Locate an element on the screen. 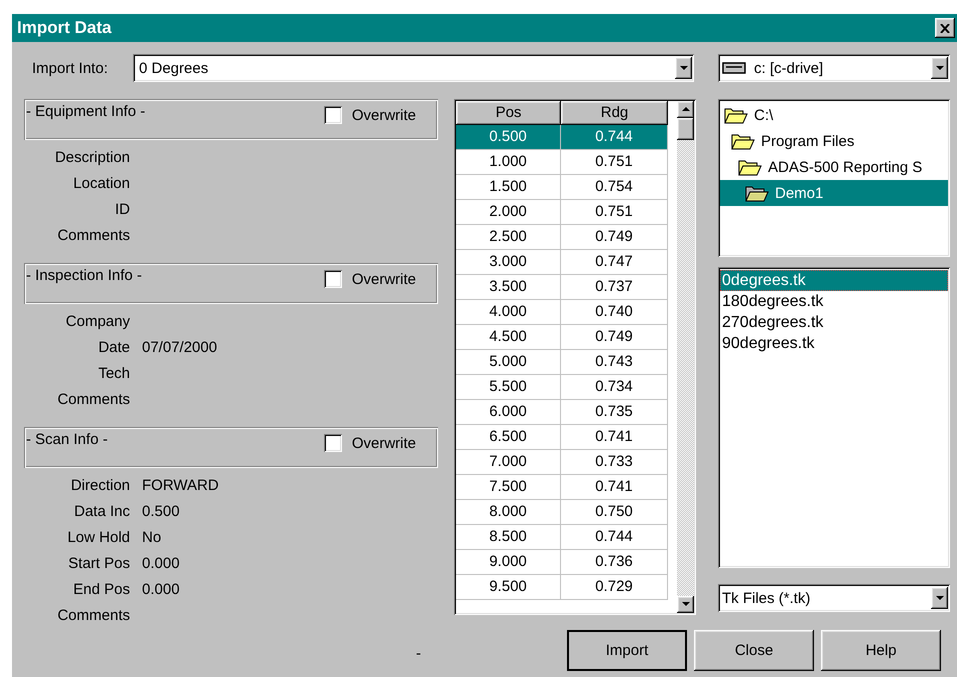 The height and width of the screenshot is (677, 957). table-row: 7.000 0.733 is located at coordinates (562, 462).